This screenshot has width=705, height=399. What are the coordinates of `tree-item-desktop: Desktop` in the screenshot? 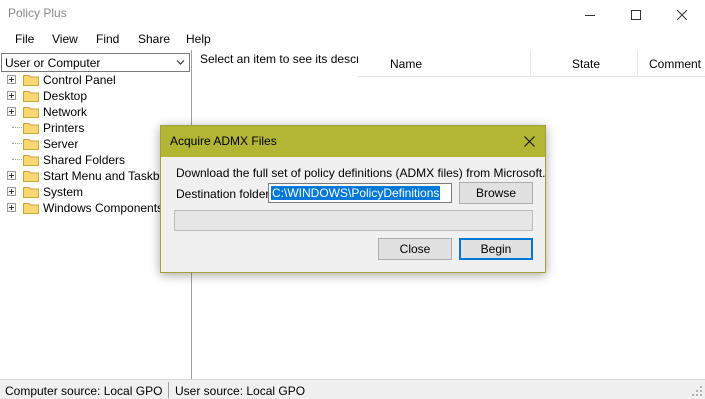 It's located at (95, 96).